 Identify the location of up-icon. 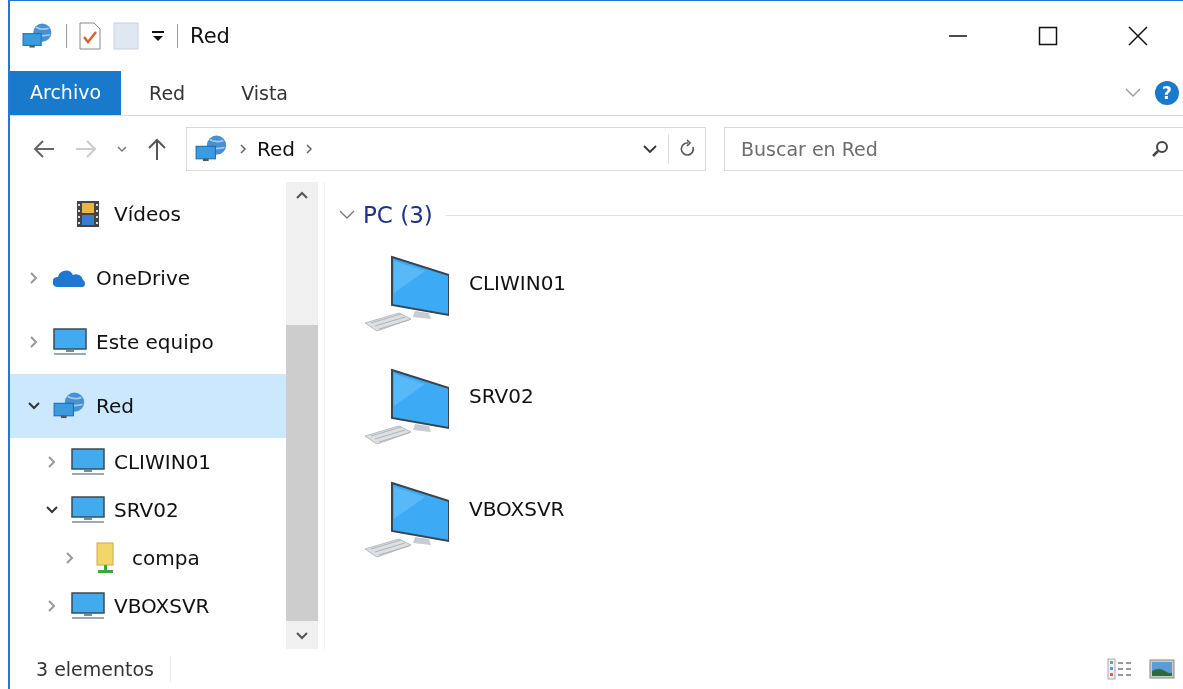
(157, 149).